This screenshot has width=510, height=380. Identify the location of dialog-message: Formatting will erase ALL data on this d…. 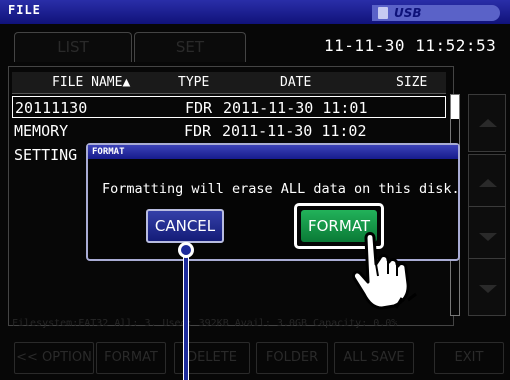
(281, 189).